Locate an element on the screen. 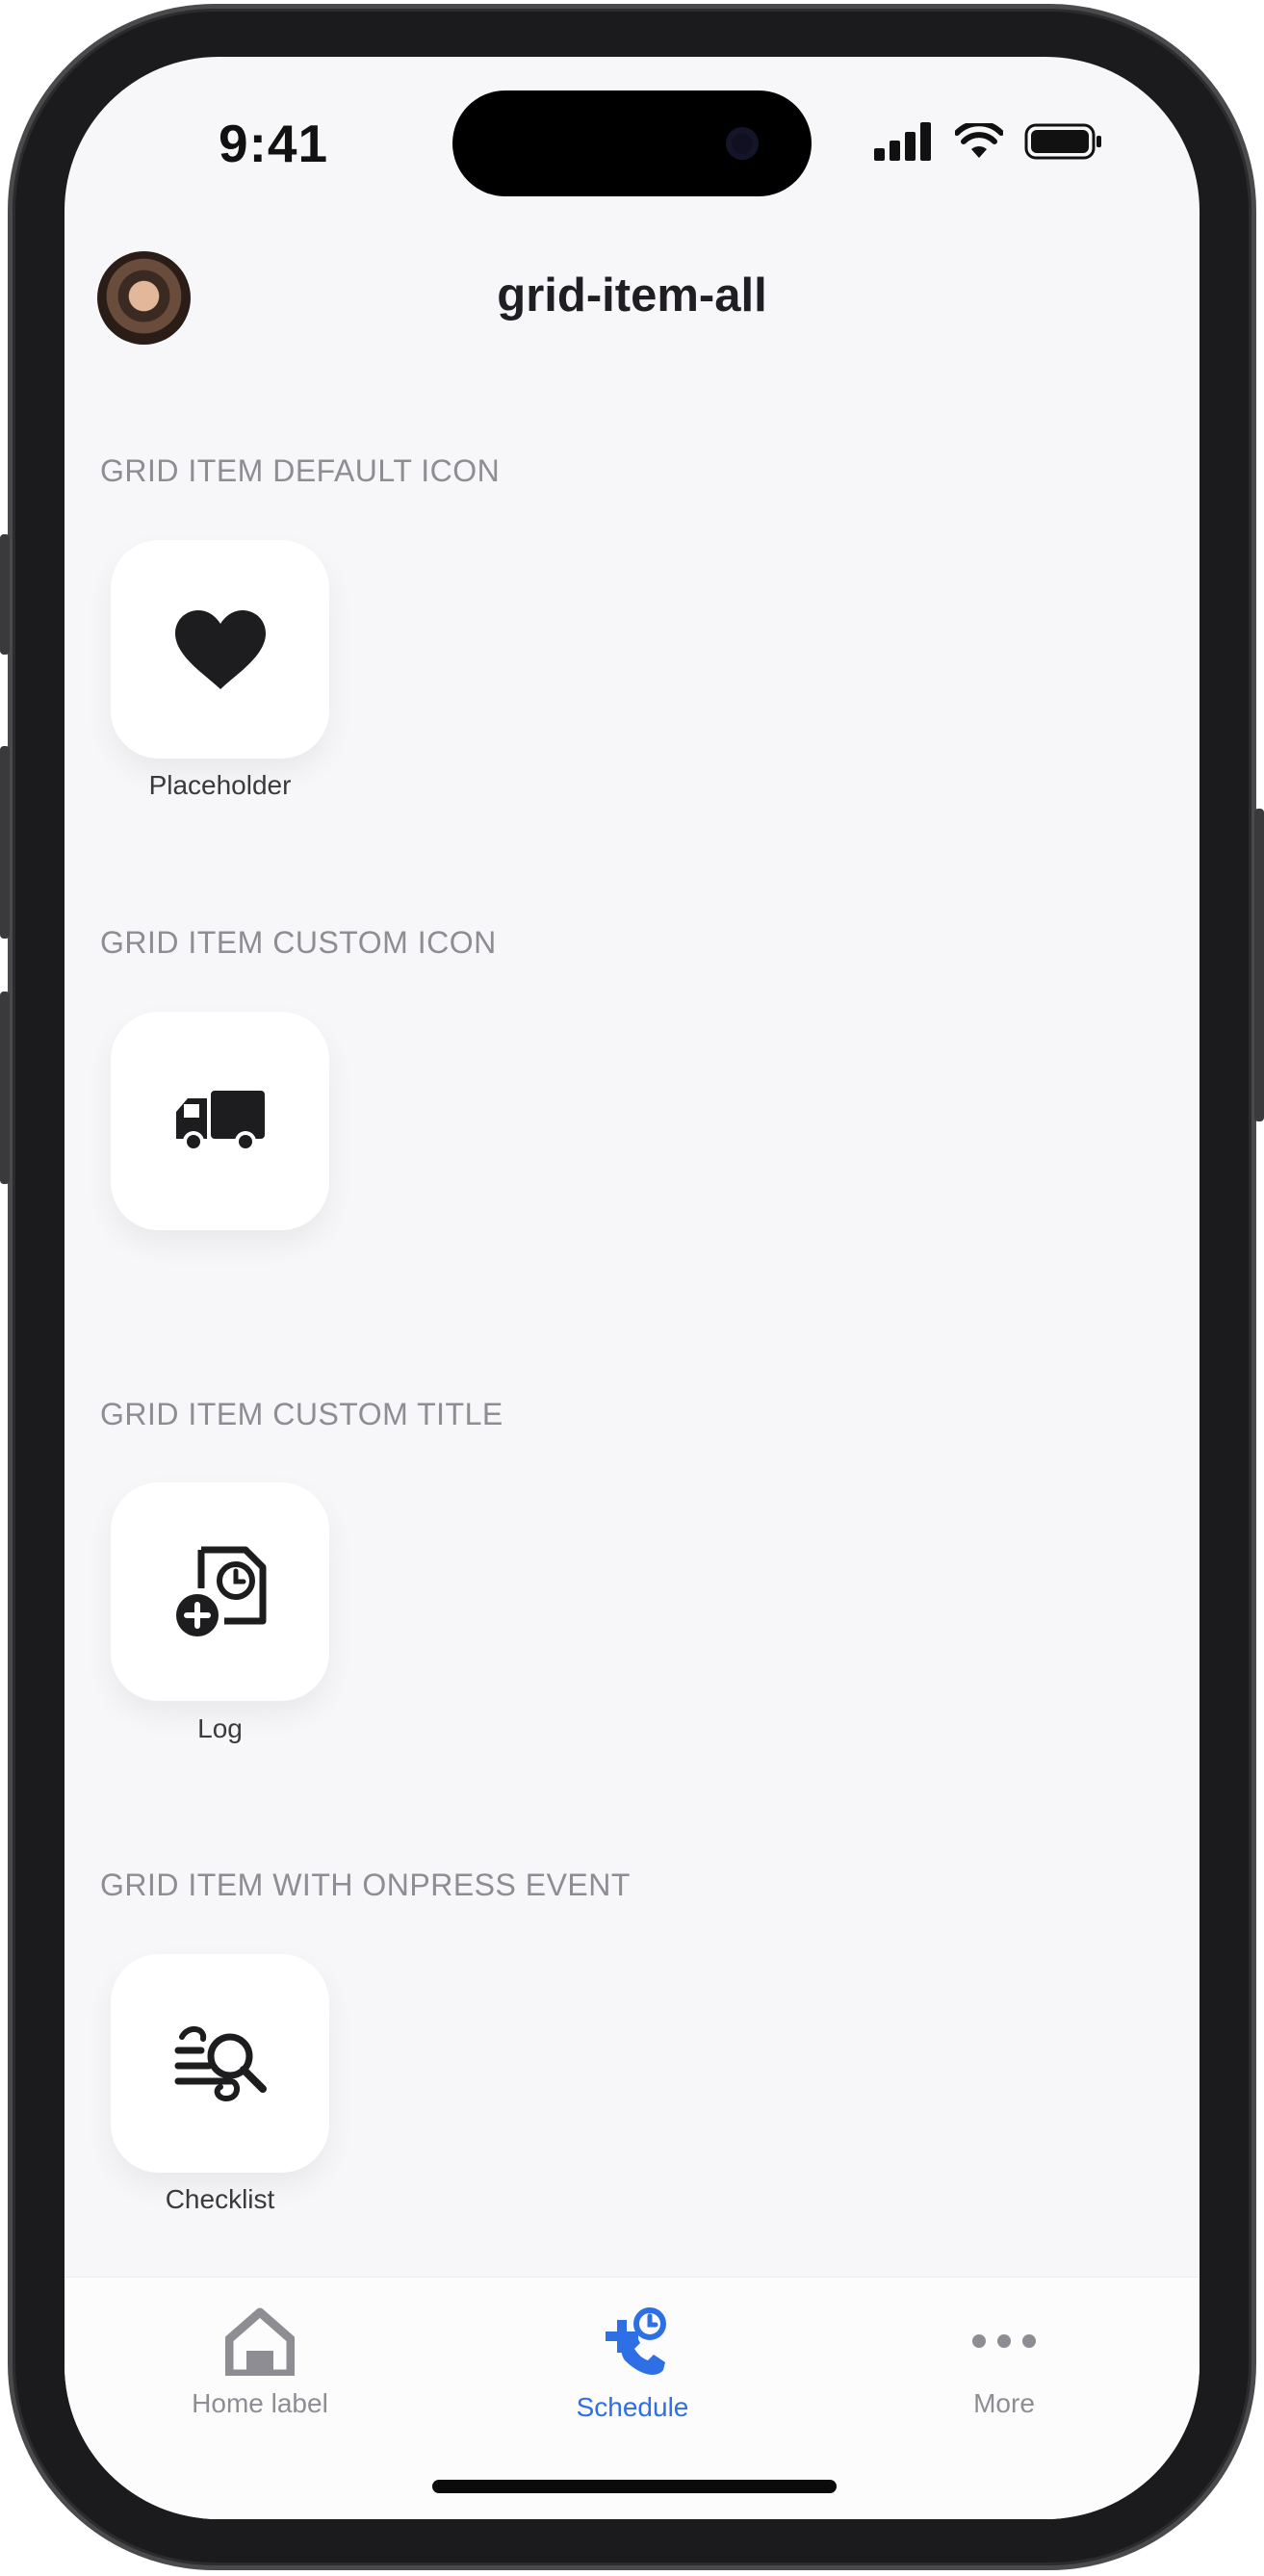  home-icon is located at coordinates (260, 2343).